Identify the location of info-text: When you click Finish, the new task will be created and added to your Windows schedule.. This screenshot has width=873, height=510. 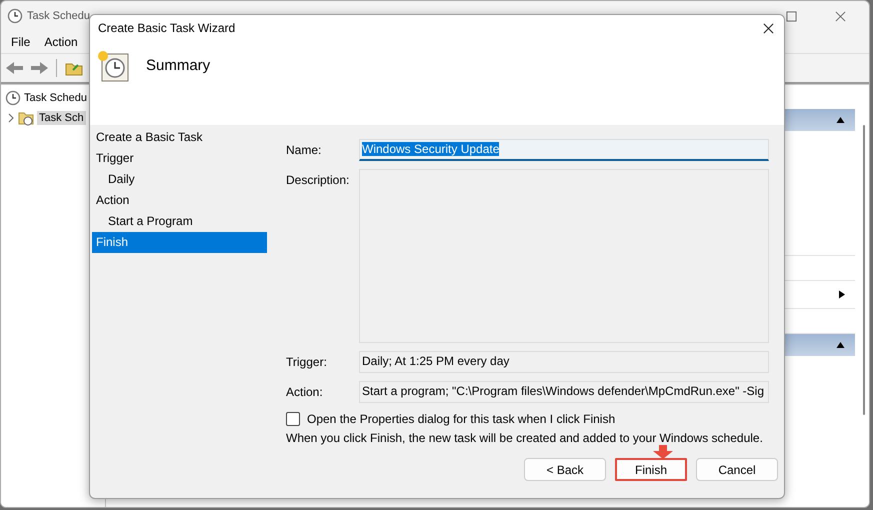
(525, 438).